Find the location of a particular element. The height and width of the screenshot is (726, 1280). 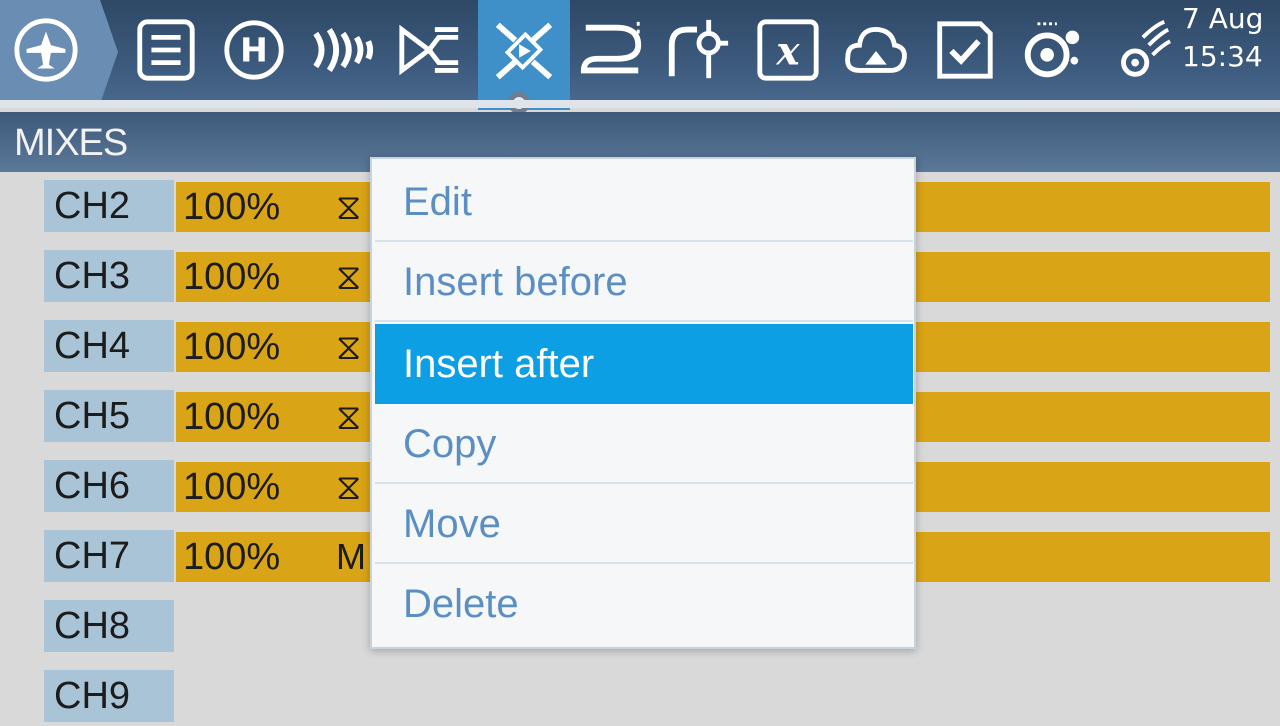

special-functions-icon is located at coordinates (876, 50).